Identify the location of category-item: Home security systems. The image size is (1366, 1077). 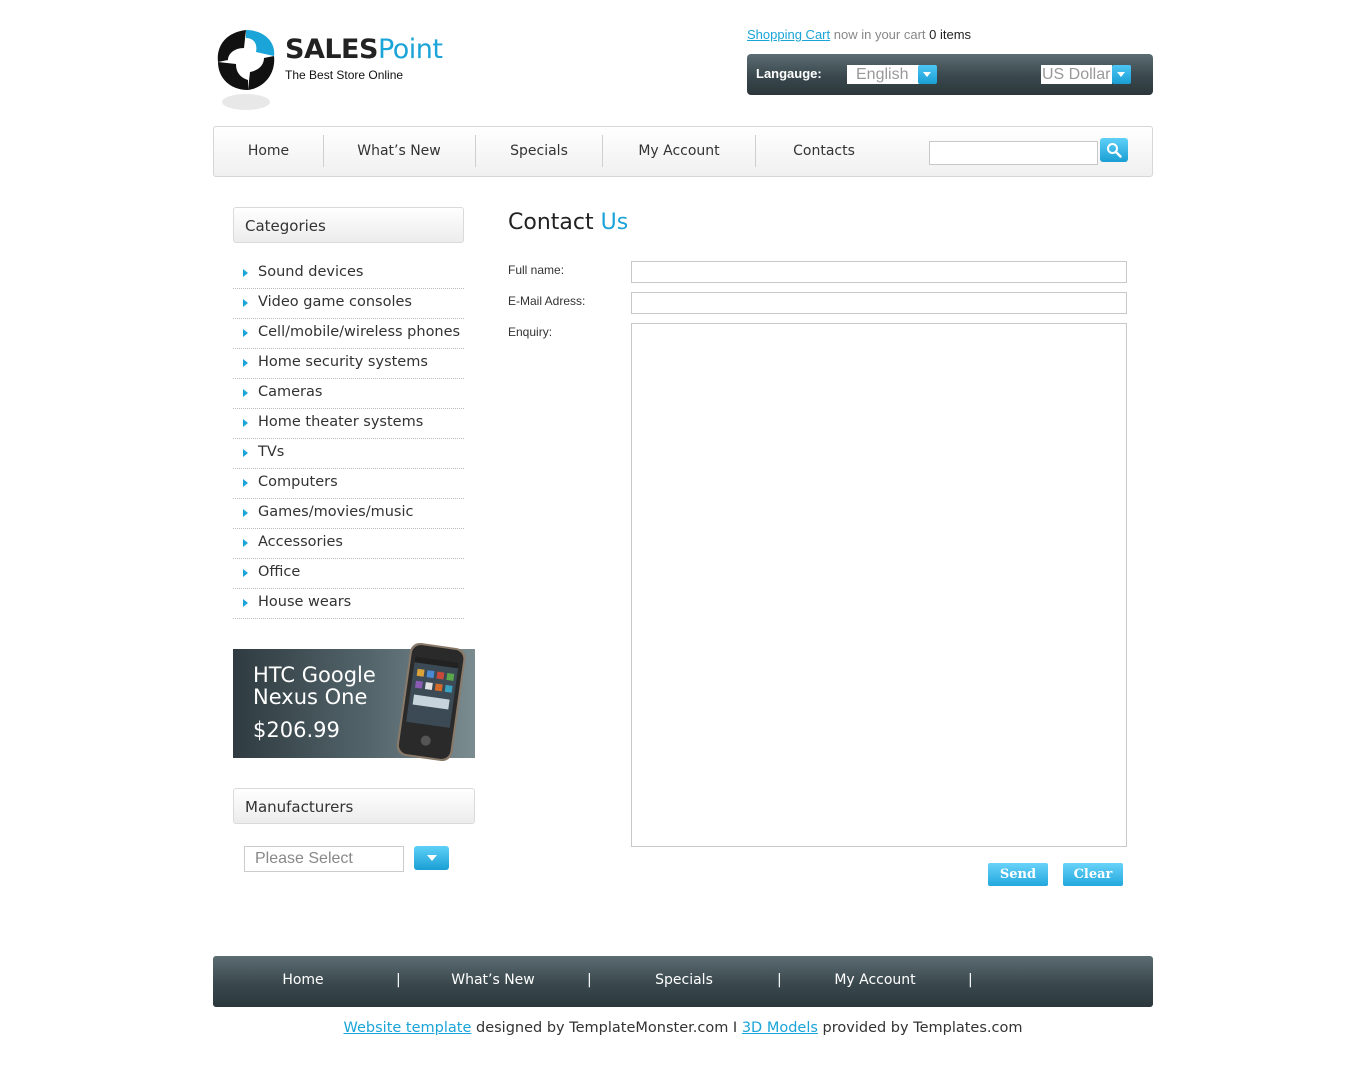
(348, 364).